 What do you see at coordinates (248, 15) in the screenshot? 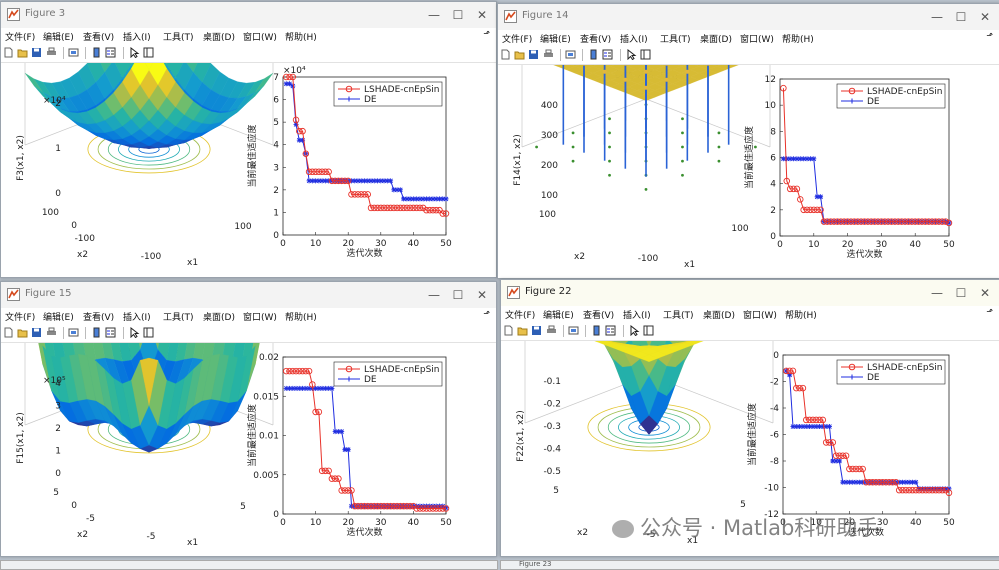
I see `title-bar: Figure 3 — ☐ ✕` at bounding box center [248, 15].